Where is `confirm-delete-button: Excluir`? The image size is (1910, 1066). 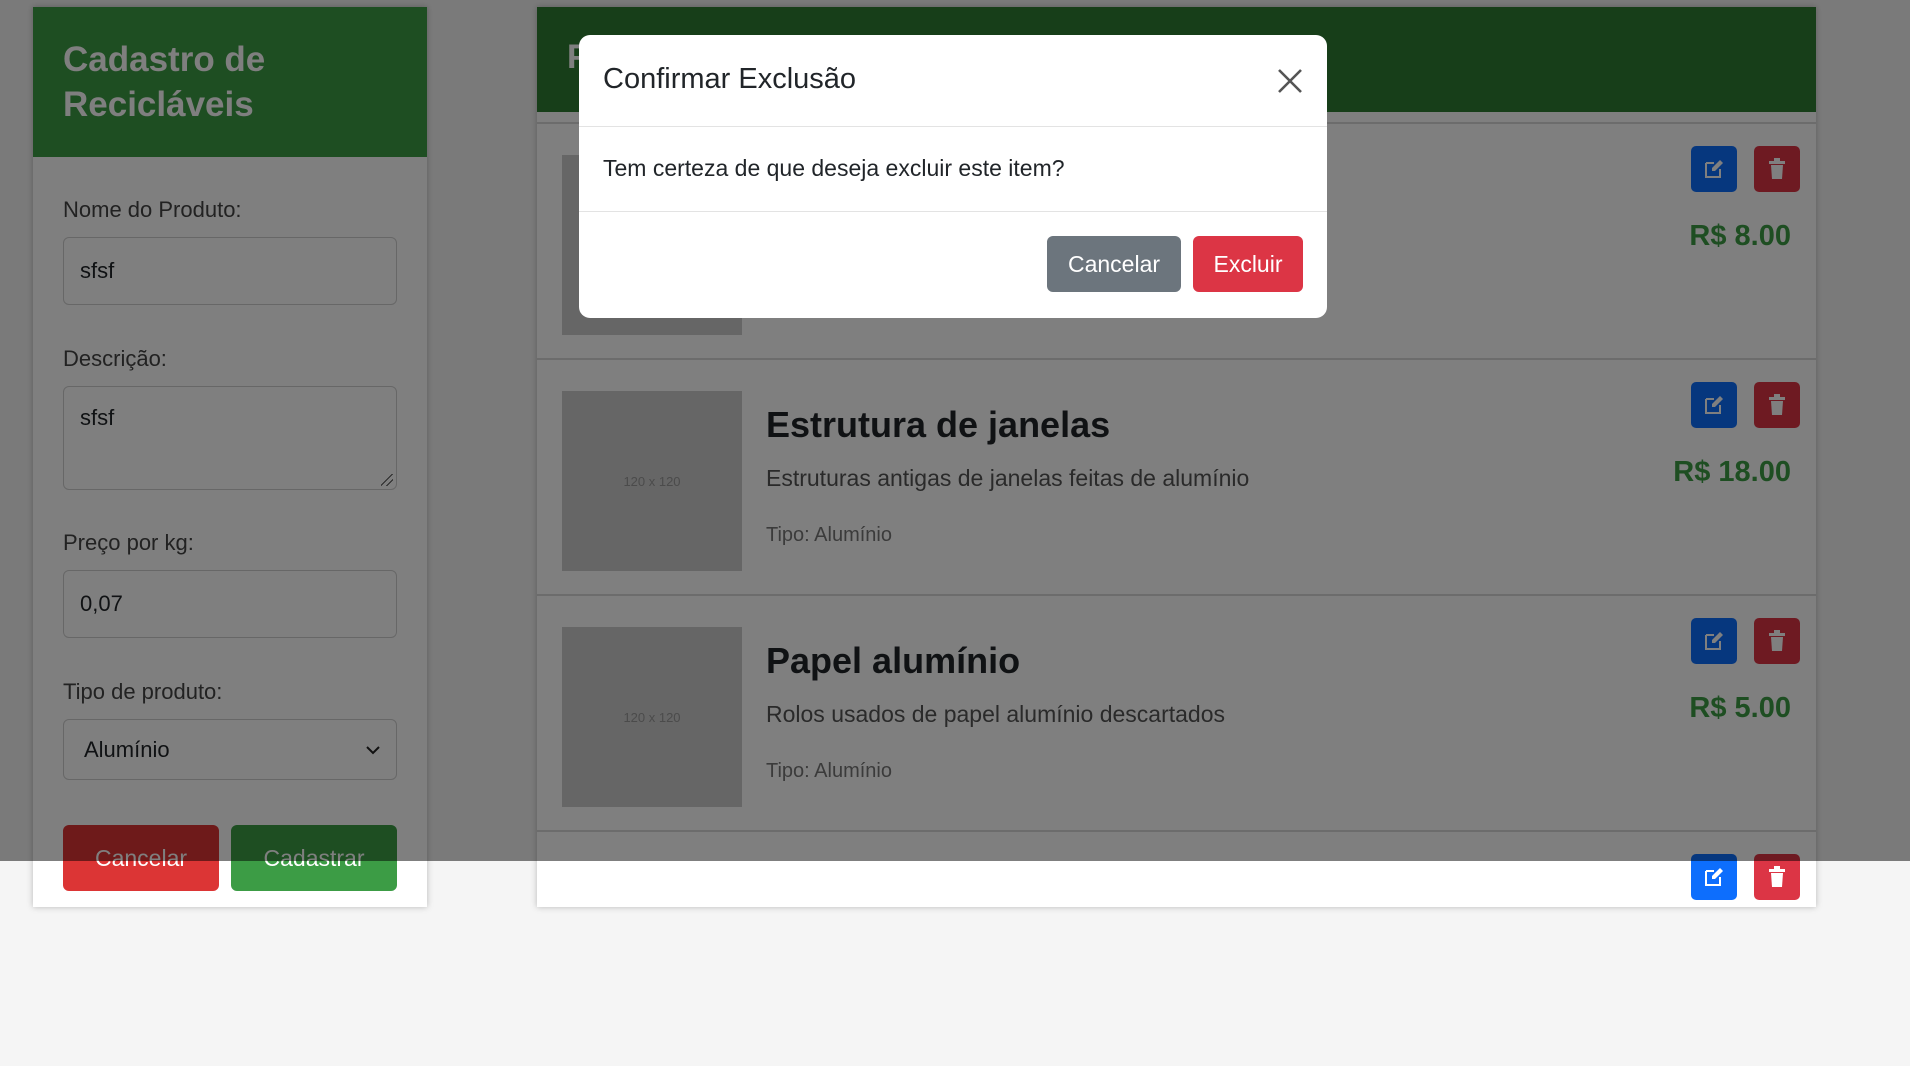
confirm-delete-button: Excluir is located at coordinates (1248, 264).